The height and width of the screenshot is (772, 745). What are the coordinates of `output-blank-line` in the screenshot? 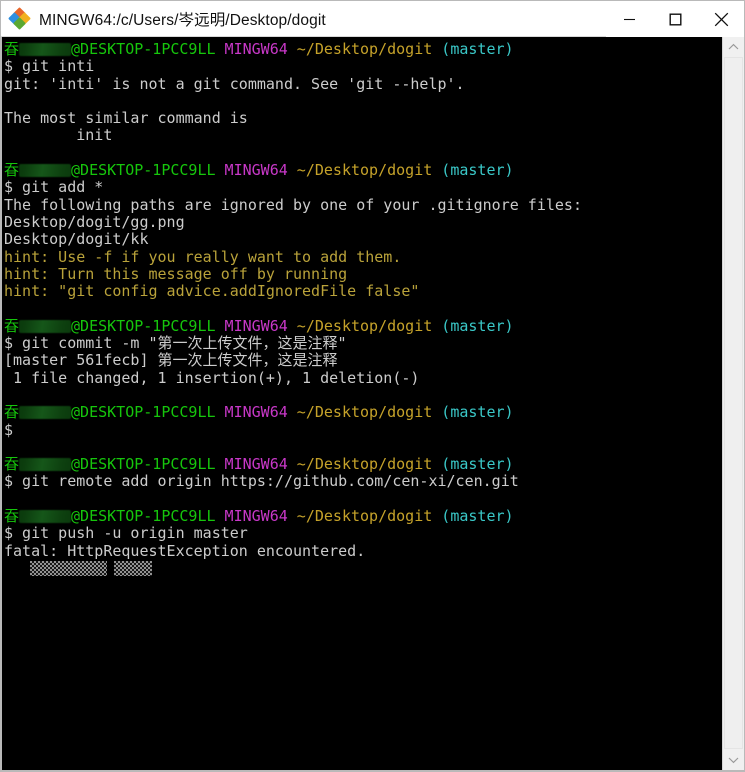 It's located at (363, 101).